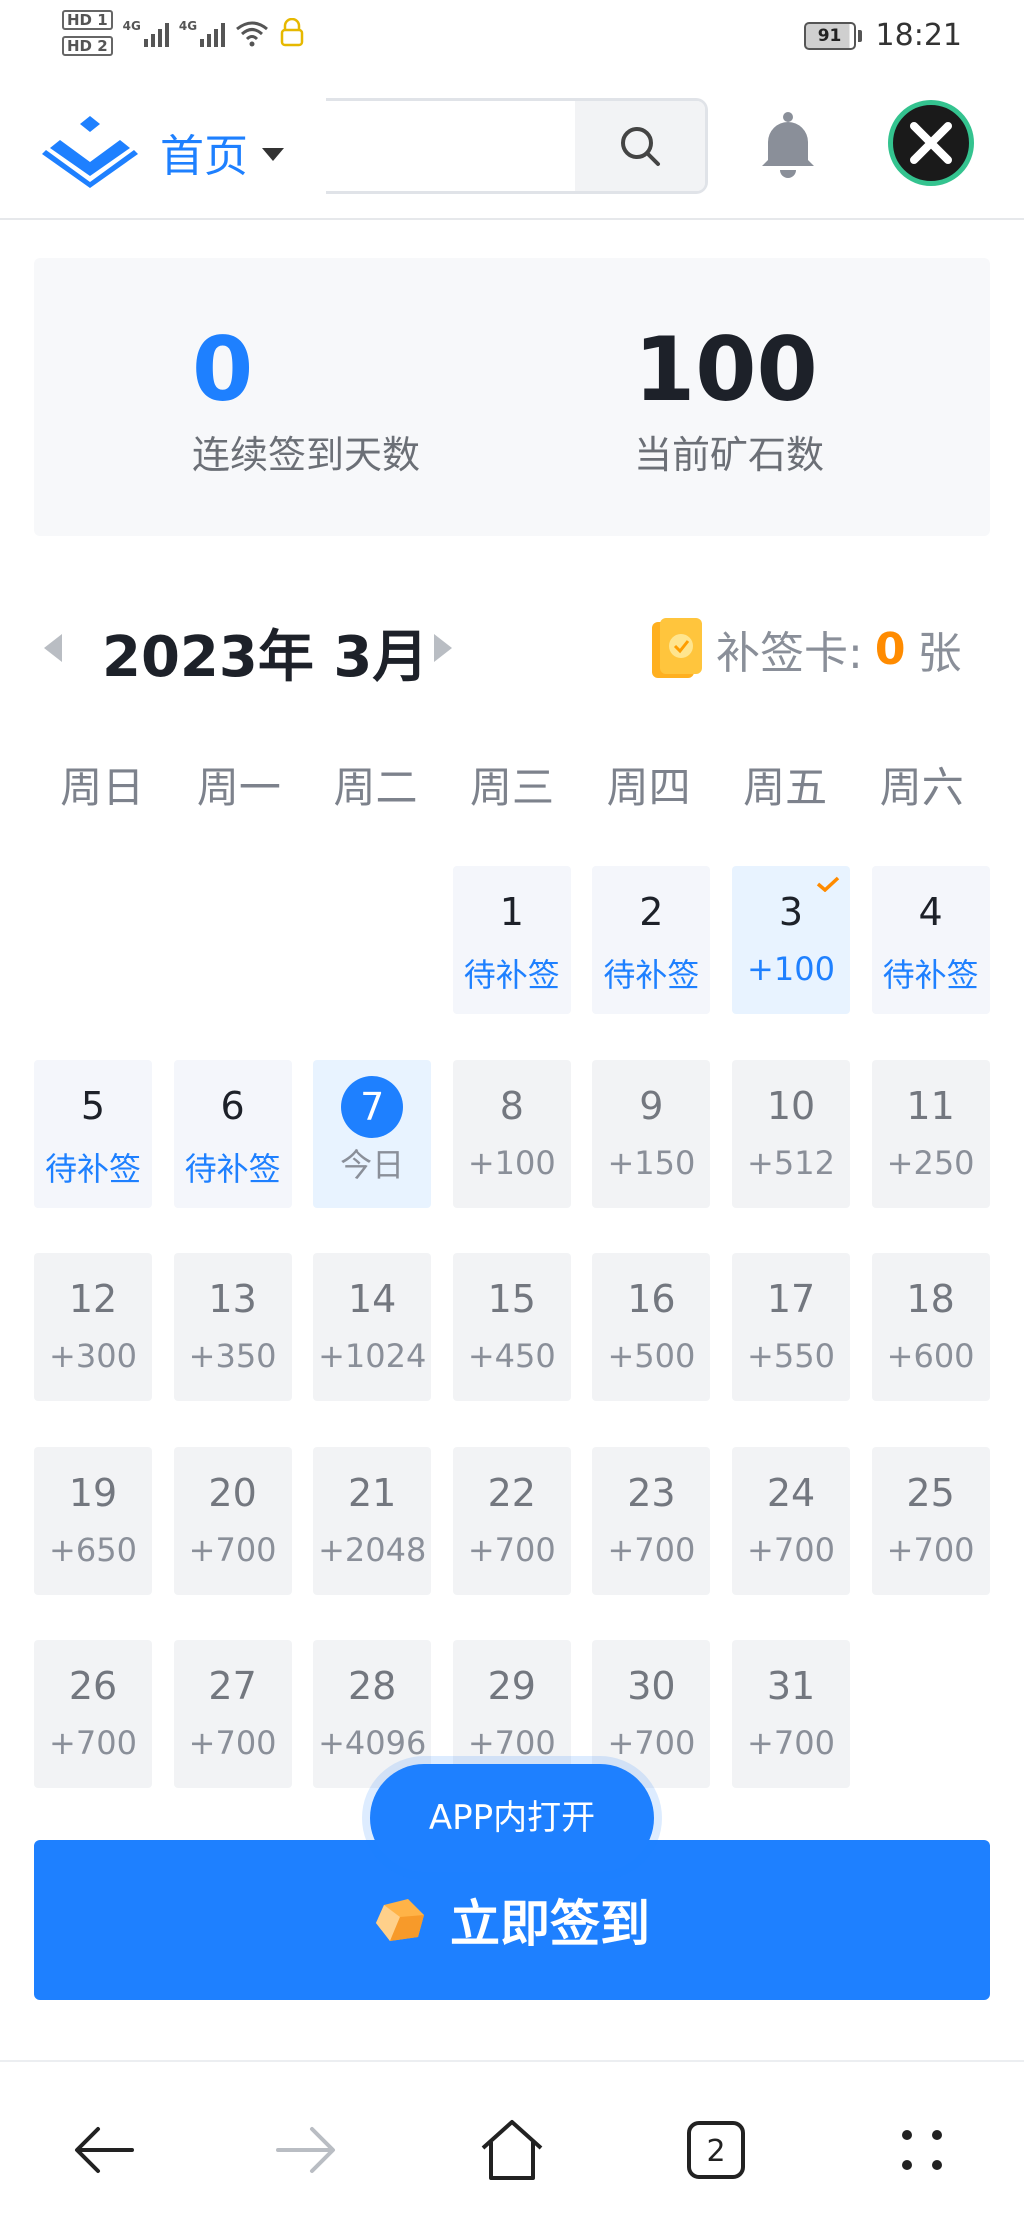 The image size is (1024, 2218). Describe the element at coordinates (791, 1327) in the screenshot. I see `calendar-day: 17 +550` at that location.